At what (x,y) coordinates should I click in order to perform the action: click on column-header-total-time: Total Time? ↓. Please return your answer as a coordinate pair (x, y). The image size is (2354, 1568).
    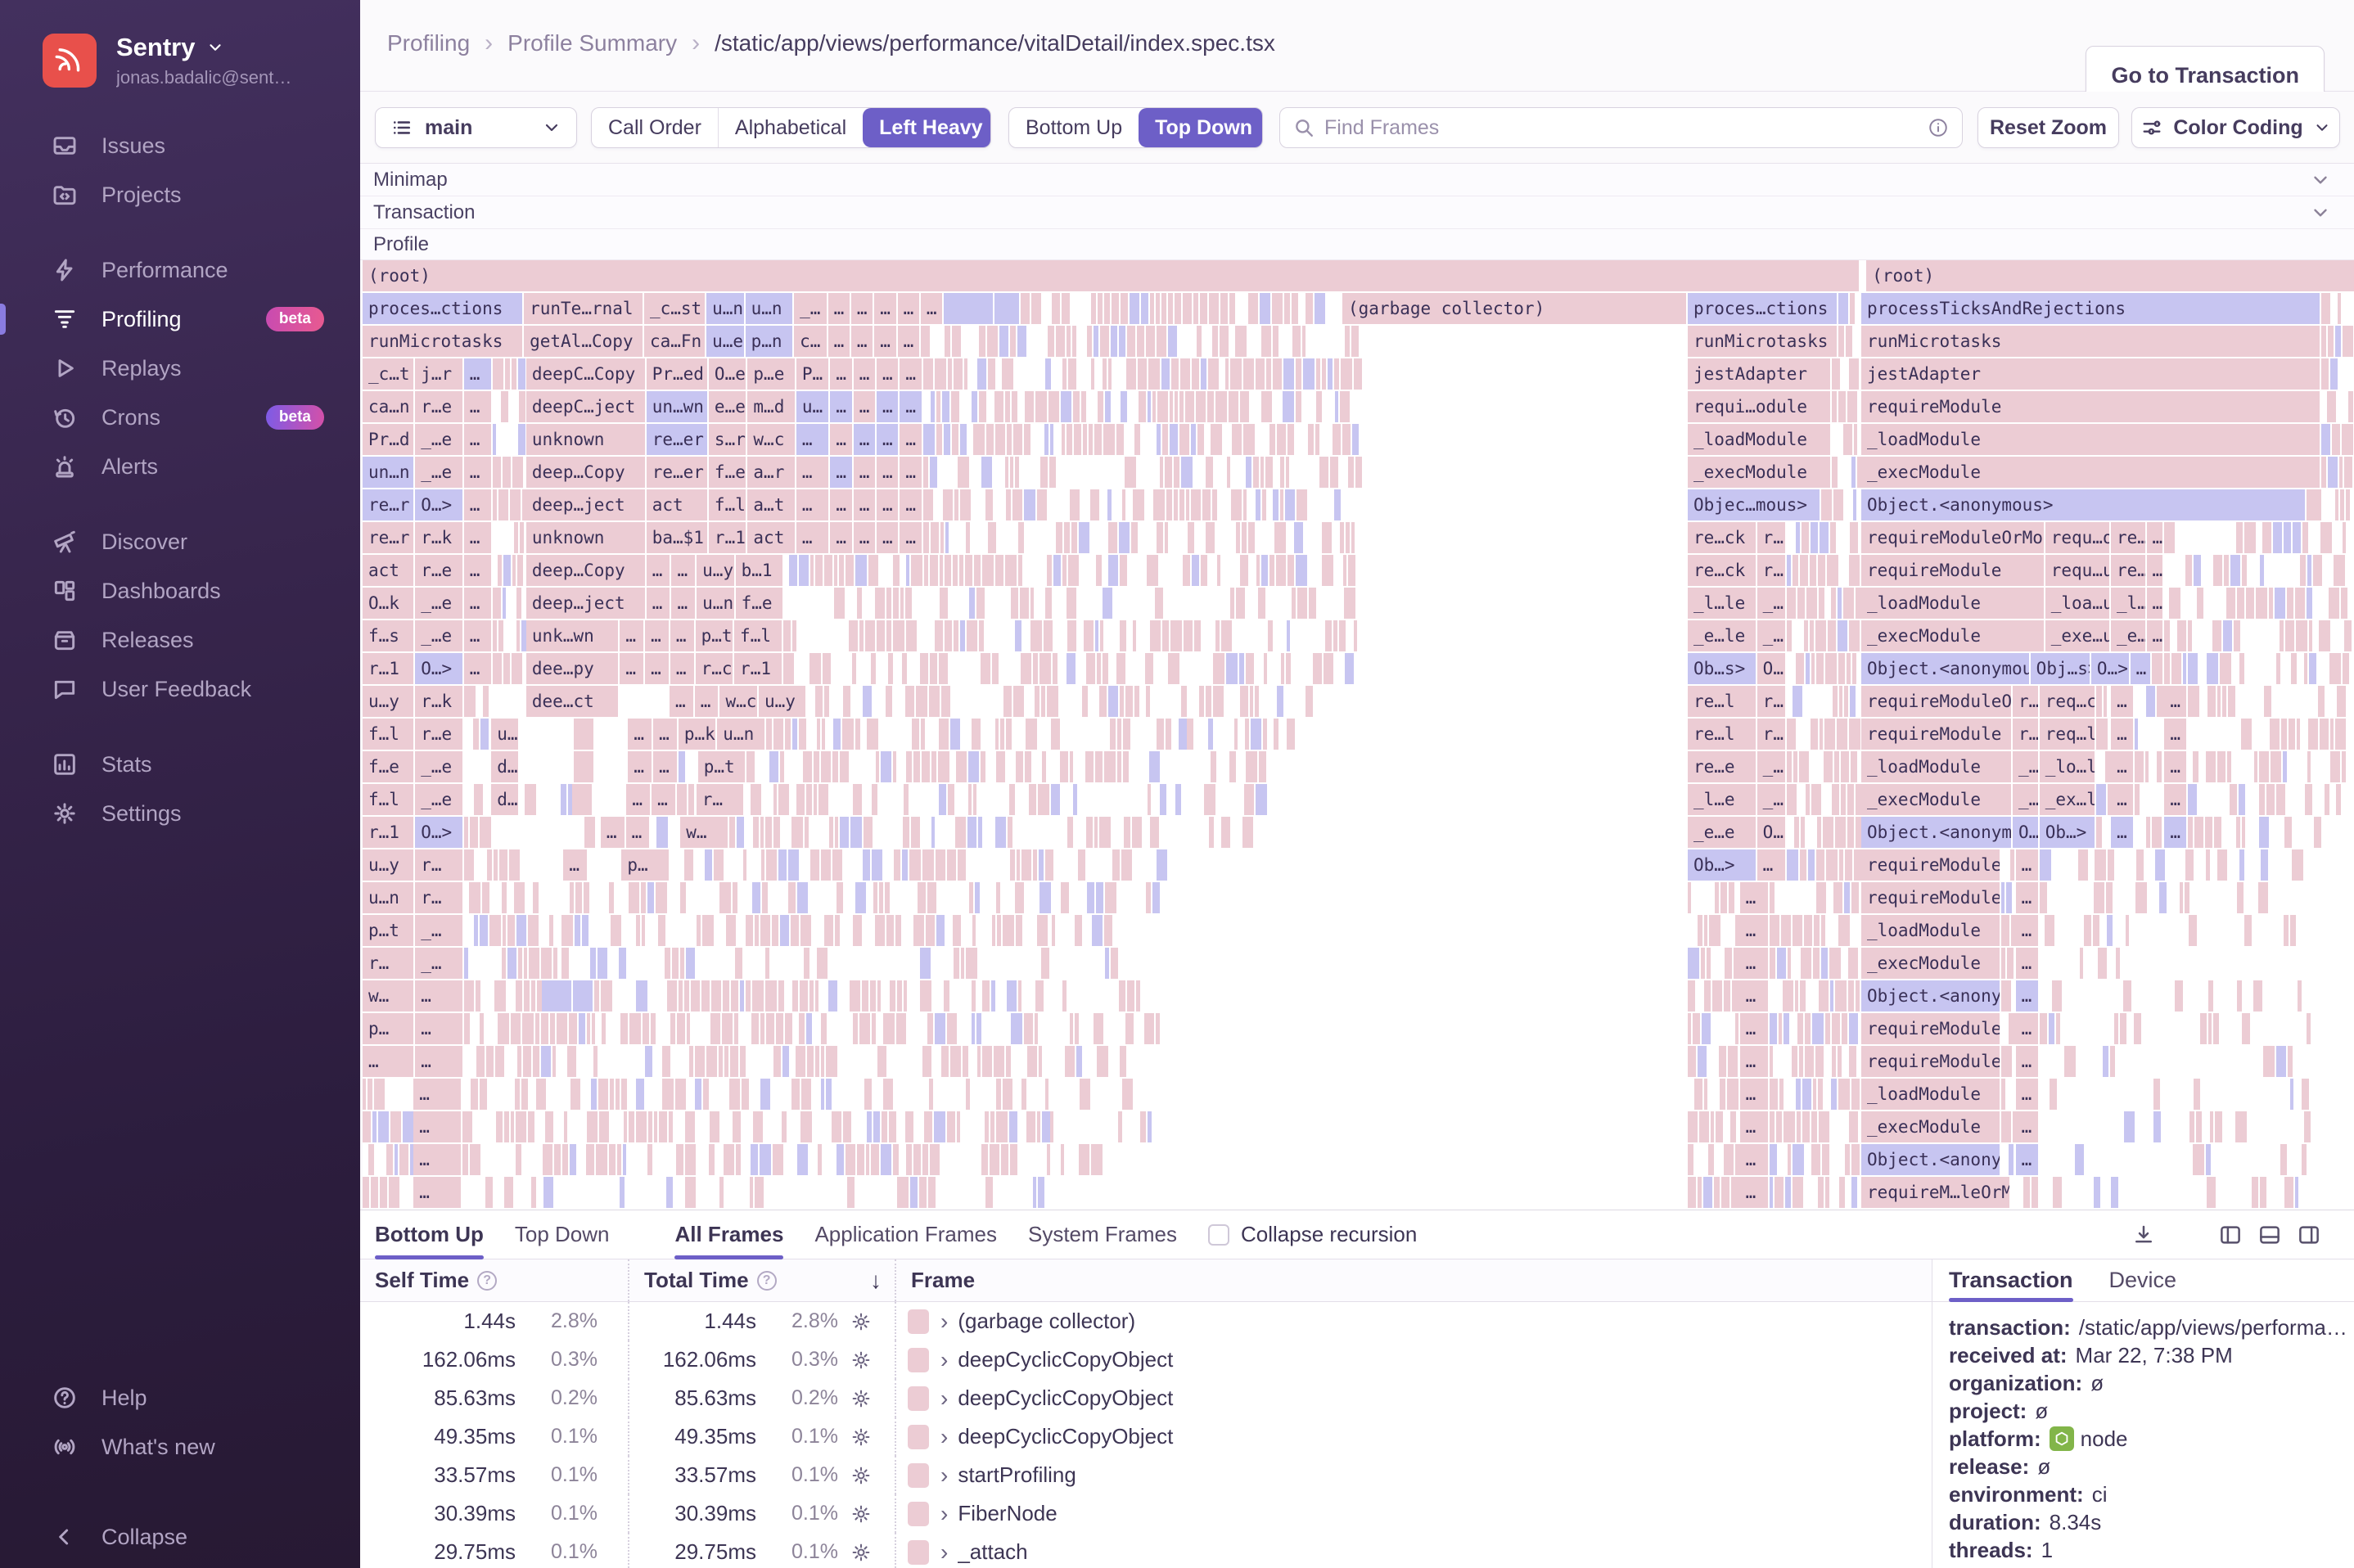
    Looking at the image, I should click on (762, 1280).